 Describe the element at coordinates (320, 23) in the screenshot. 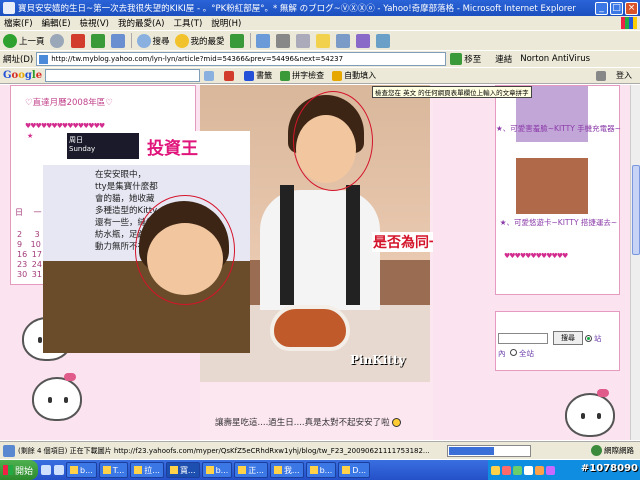

I see `menu-bar: 檔案(F) 編輯(E) 檢視(V) 我的最愛(A) 工具(T) 說明(H)` at that location.